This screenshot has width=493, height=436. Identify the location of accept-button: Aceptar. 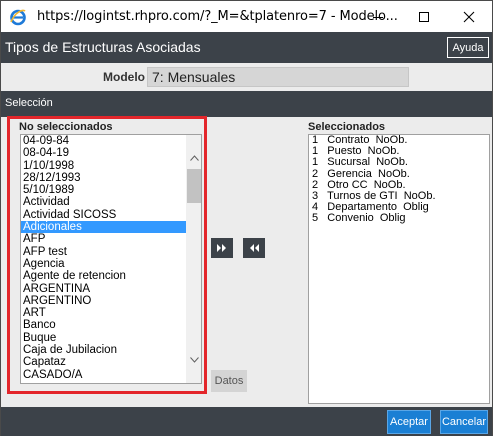
(409, 422).